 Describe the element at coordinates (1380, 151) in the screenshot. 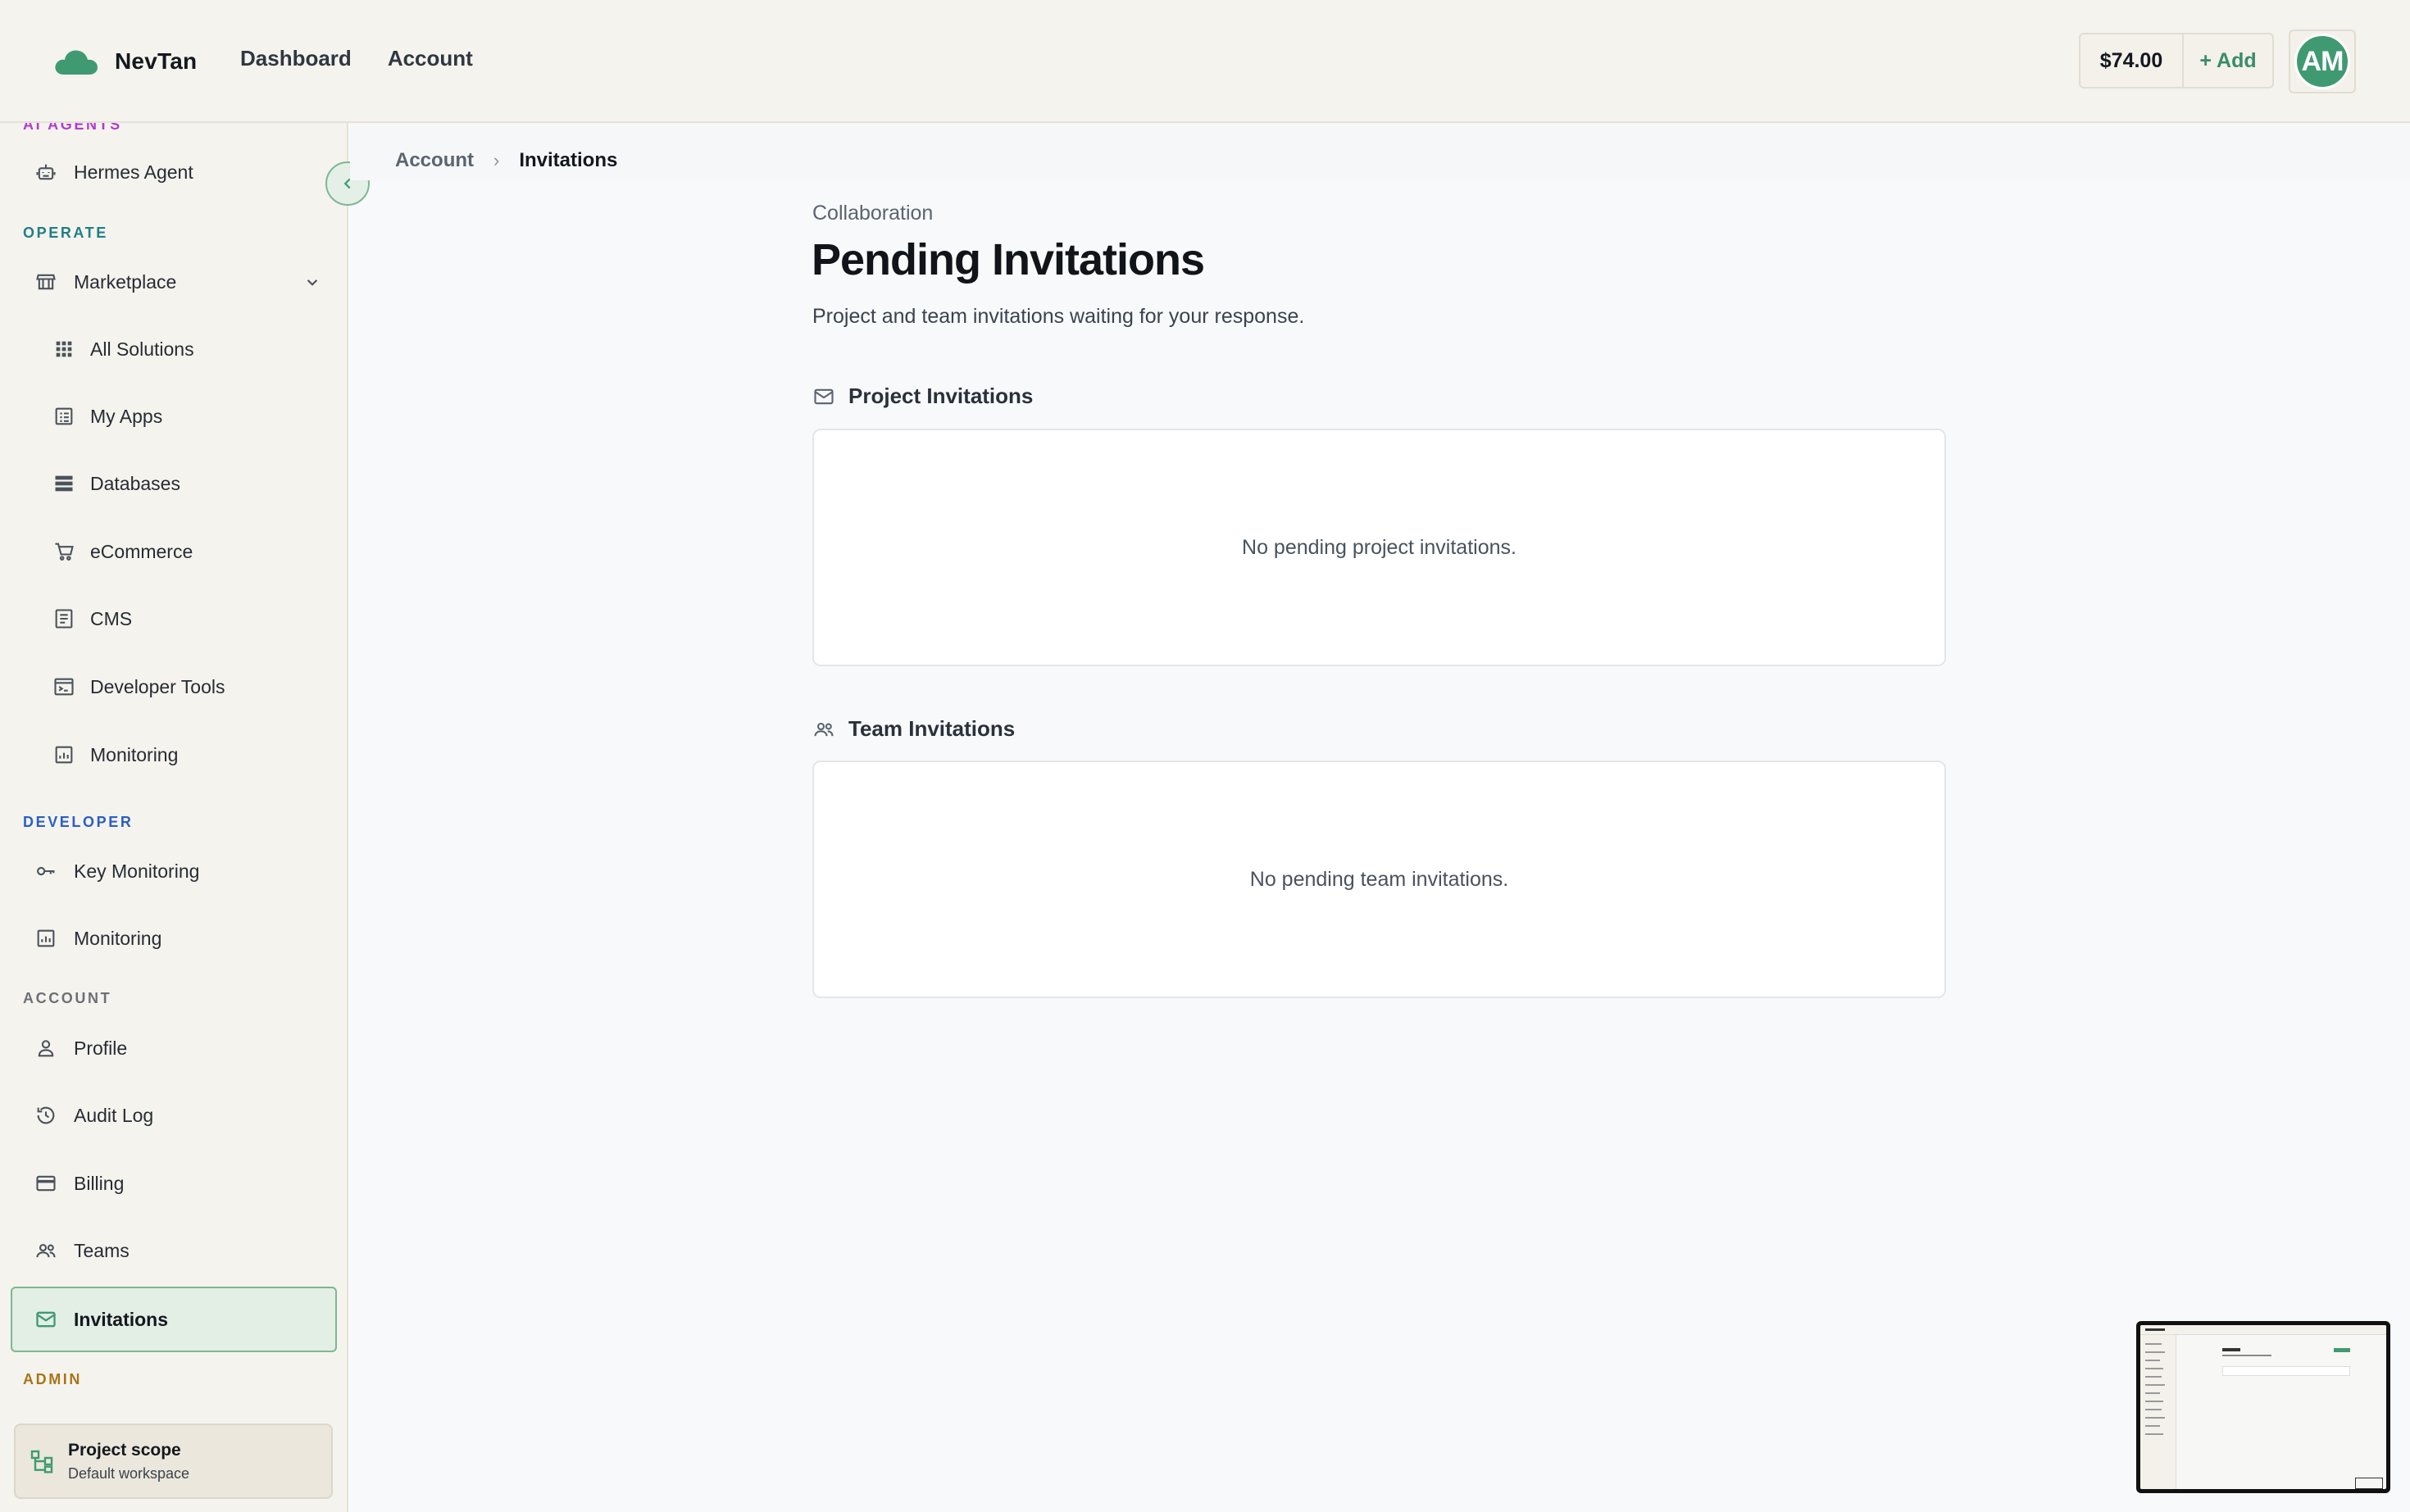

I see `breadcrumb-bar` at that location.